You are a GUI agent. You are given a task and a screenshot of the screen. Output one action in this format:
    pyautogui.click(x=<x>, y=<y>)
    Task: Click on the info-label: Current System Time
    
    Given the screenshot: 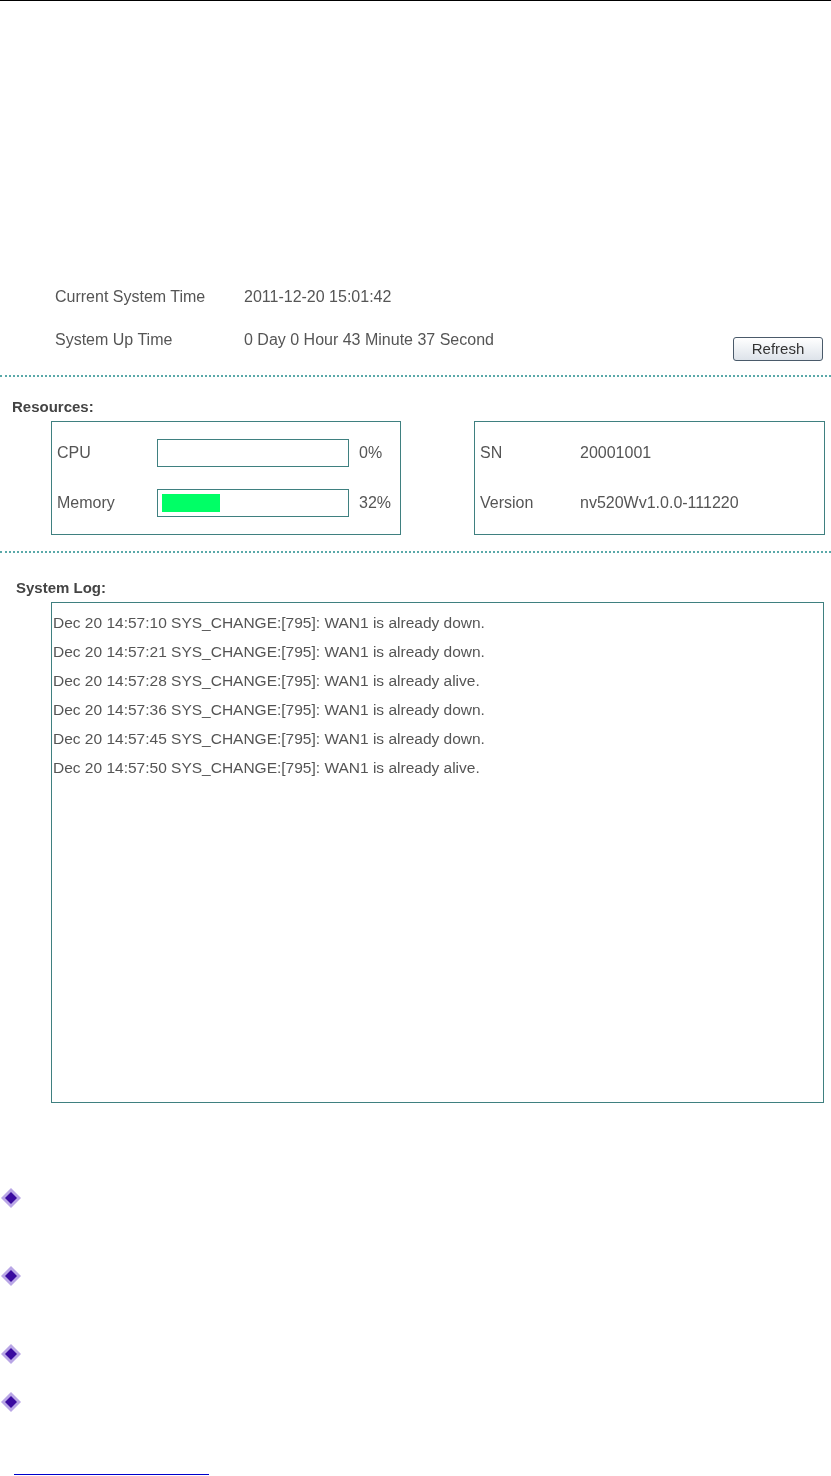 What is the action you would take?
    pyautogui.click(x=131, y=297)
    